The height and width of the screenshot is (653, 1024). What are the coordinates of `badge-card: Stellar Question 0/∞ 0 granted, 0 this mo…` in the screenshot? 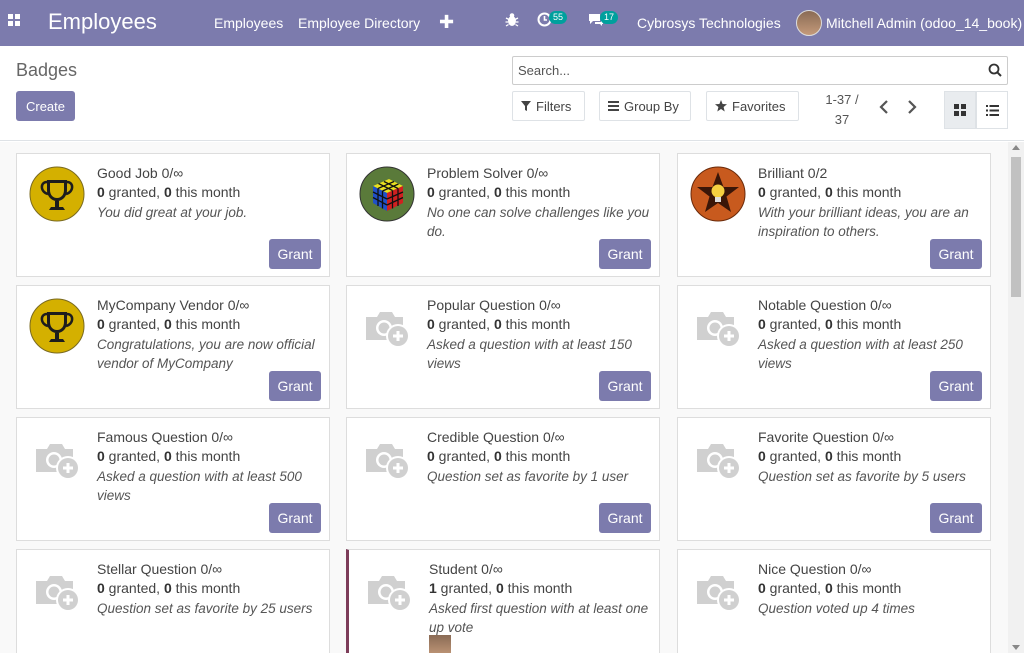 It's located at (173, 601).